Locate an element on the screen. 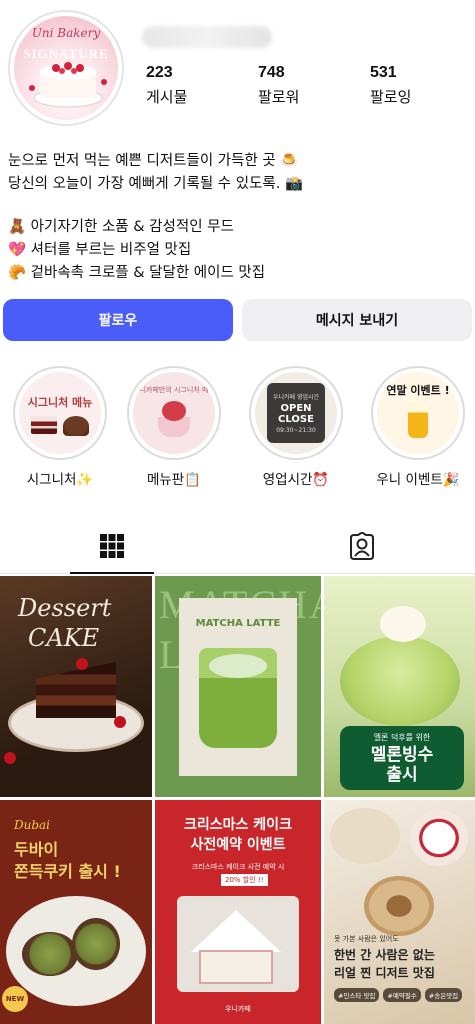  stat-posts-count: 223 is located at coordinates (159, 72).